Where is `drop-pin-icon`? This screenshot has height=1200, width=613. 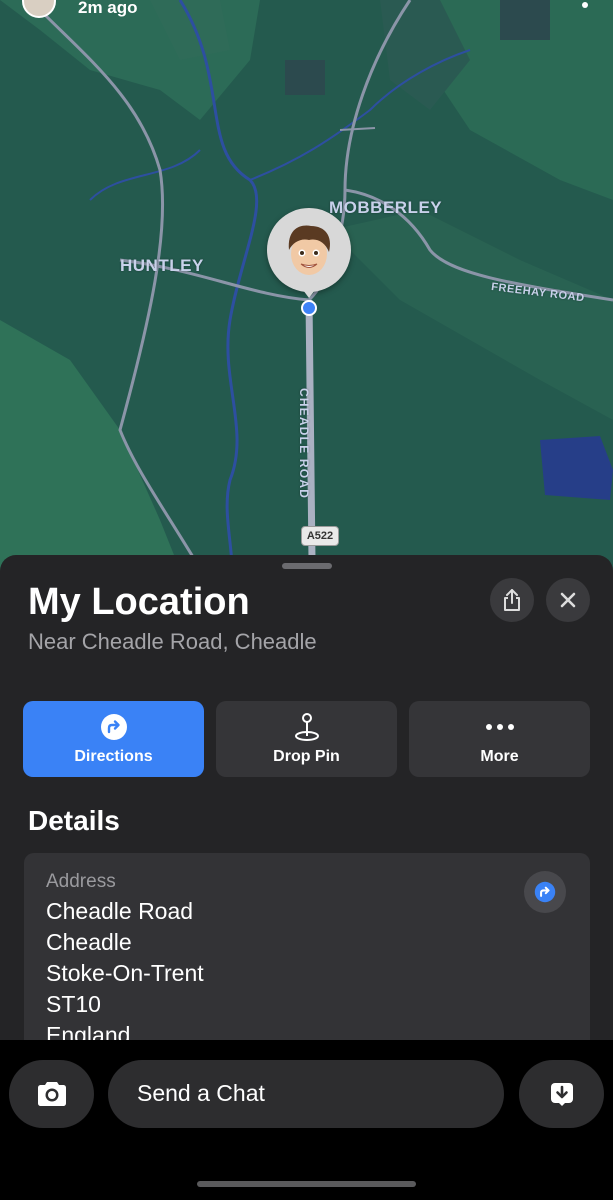 drop-pin-icon is located at coordinates (307, 727).